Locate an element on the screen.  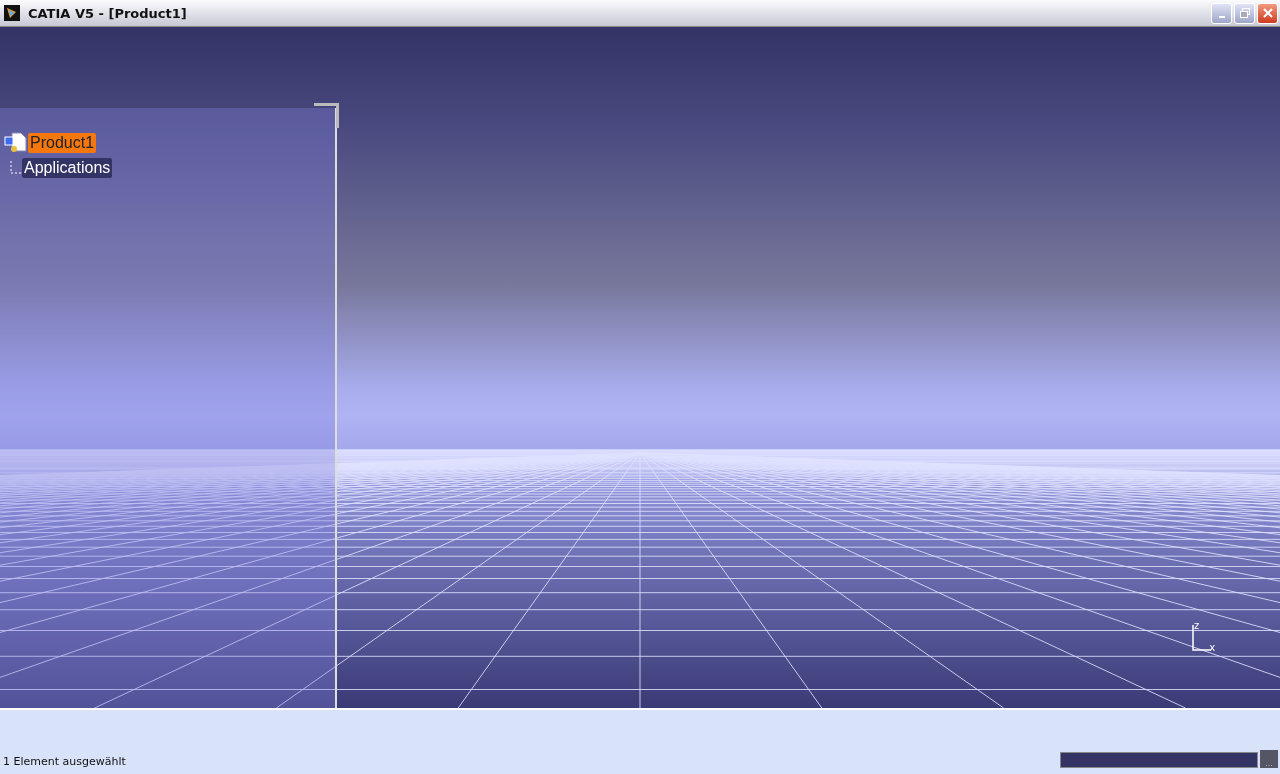
status-message: 1 Element ausgewählt is located at coordinates (65, 761).